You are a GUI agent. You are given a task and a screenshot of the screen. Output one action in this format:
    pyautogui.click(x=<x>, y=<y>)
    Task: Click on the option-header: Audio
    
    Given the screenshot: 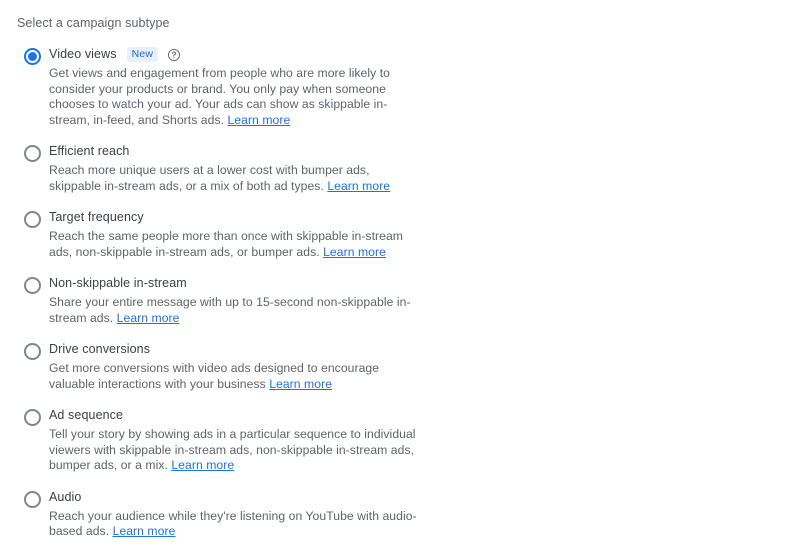 What is the action you would take?
    pyautogui.click(x=424, y=497)
    